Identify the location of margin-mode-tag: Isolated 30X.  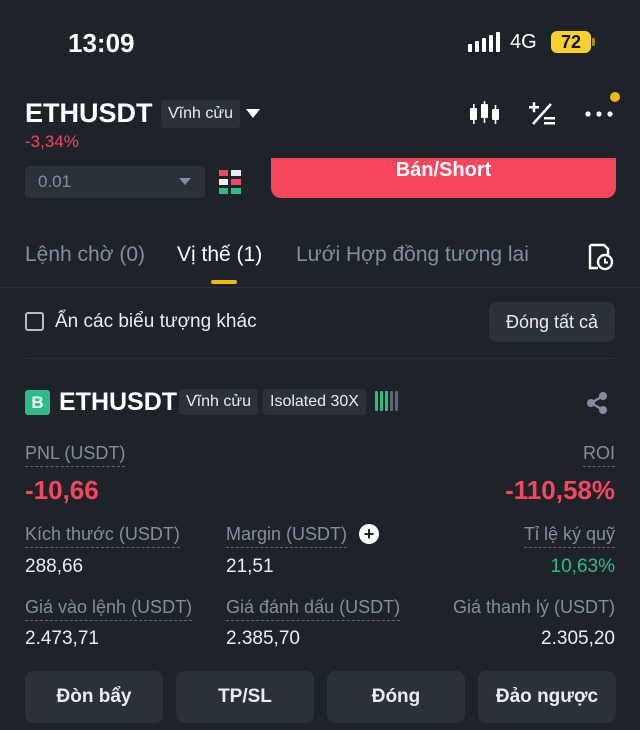
(314, 402).